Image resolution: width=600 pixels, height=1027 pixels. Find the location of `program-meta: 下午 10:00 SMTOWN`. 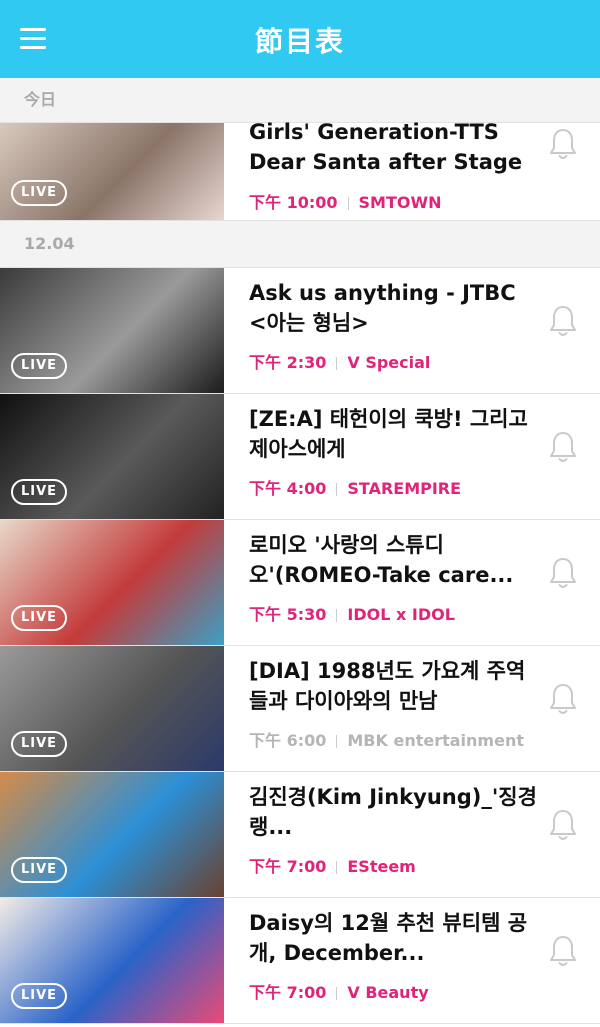

program-meta: 下午 10:00 SMTOWN is located at coordinates (394, 201).